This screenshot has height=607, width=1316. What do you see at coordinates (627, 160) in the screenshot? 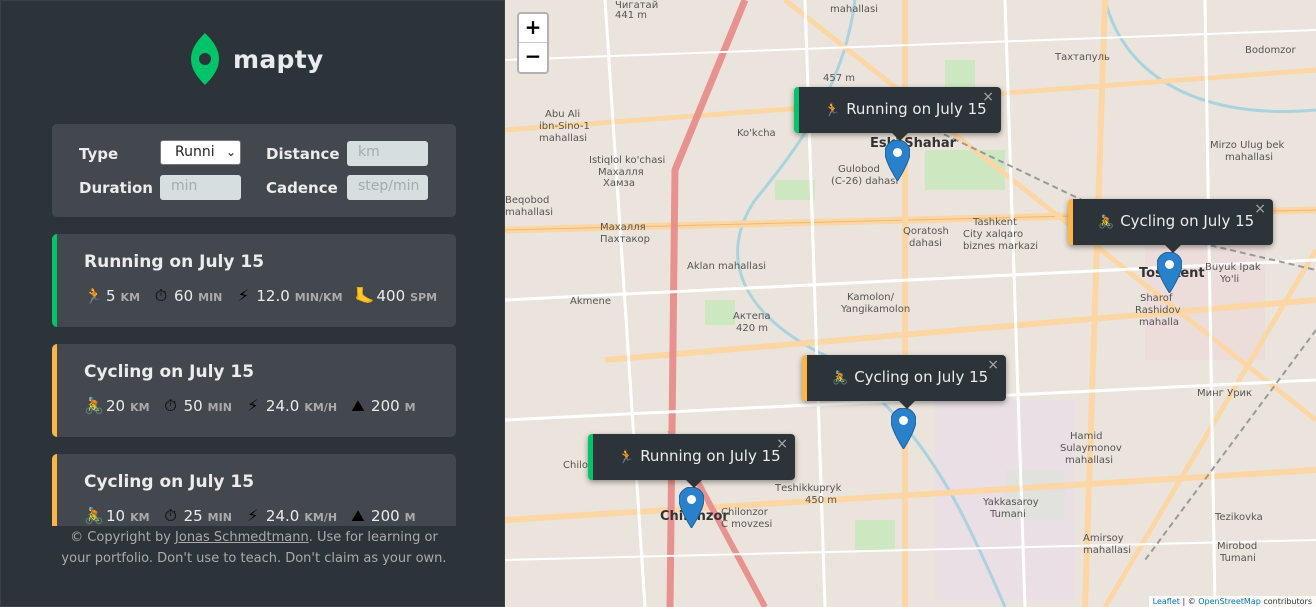
I see `map-label: Istiqlol ko'chasi` at bounding box center [627, 160].